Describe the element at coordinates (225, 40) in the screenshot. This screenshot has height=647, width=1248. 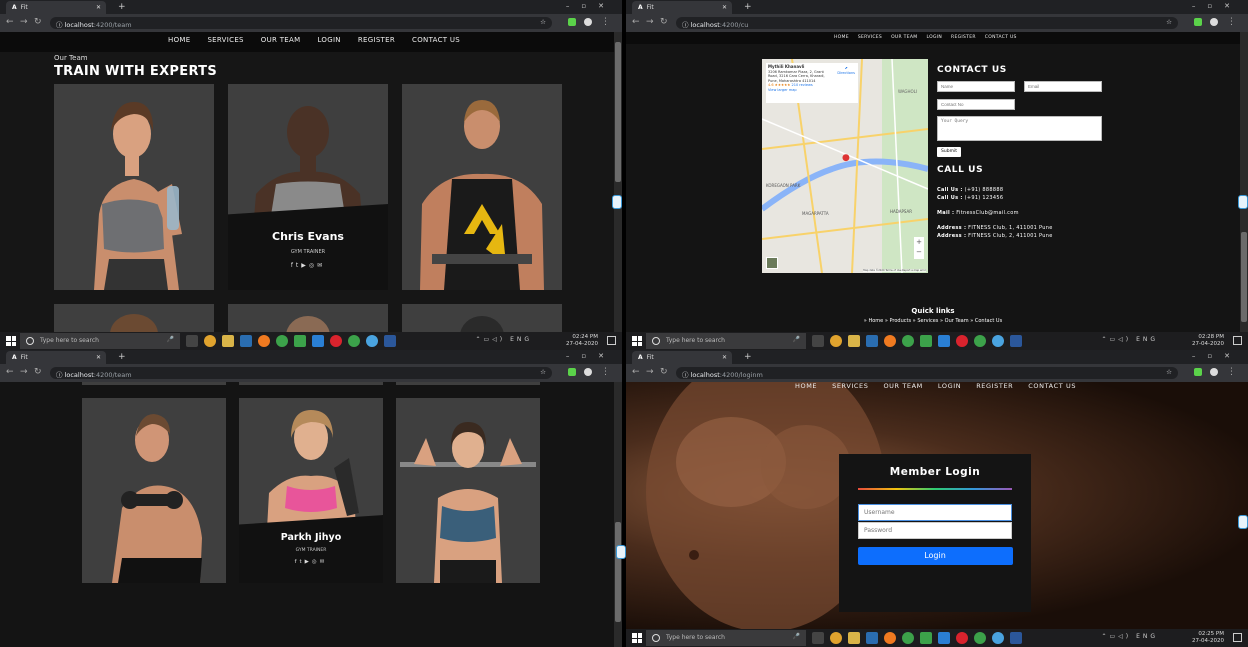
I see `nav-services: SERVICES` at that location.